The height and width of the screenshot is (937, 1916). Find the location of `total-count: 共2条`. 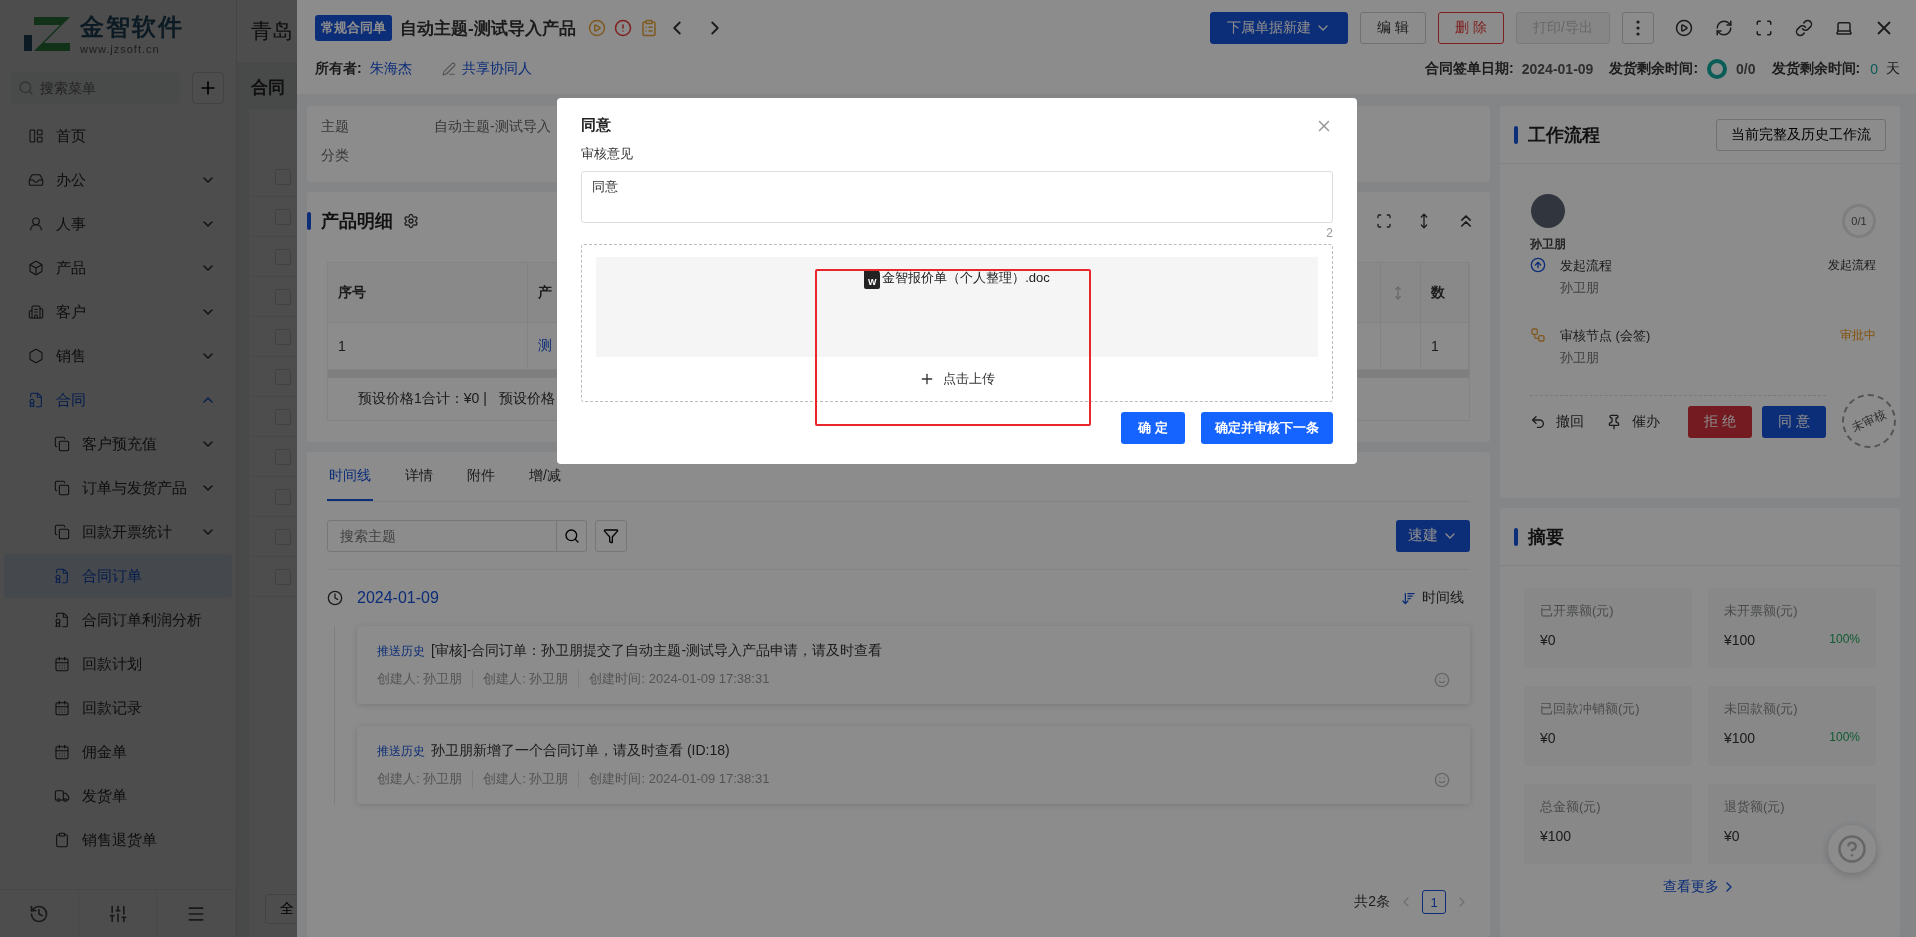

total-count: 共2条 is located at coordinates (1372, 902).